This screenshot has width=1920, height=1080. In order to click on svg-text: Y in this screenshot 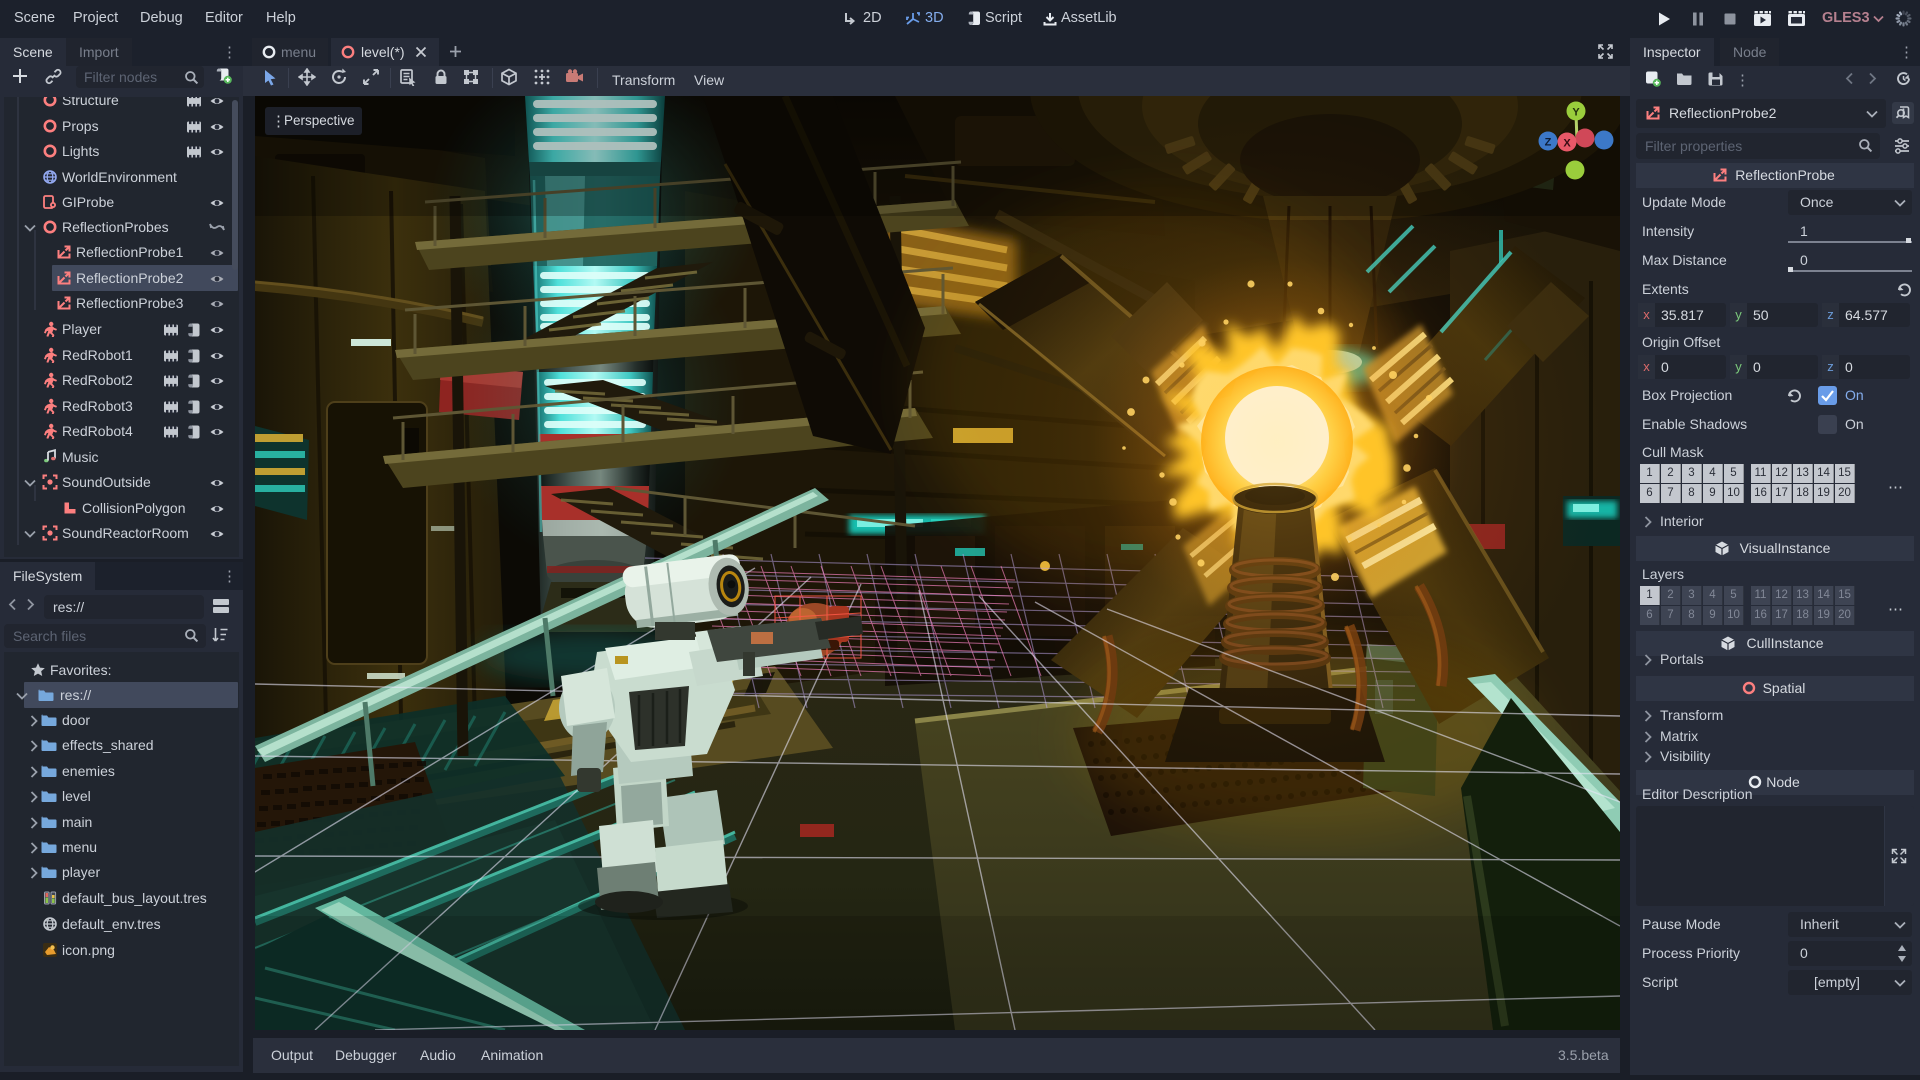, I will do `click(1576, 113)`.